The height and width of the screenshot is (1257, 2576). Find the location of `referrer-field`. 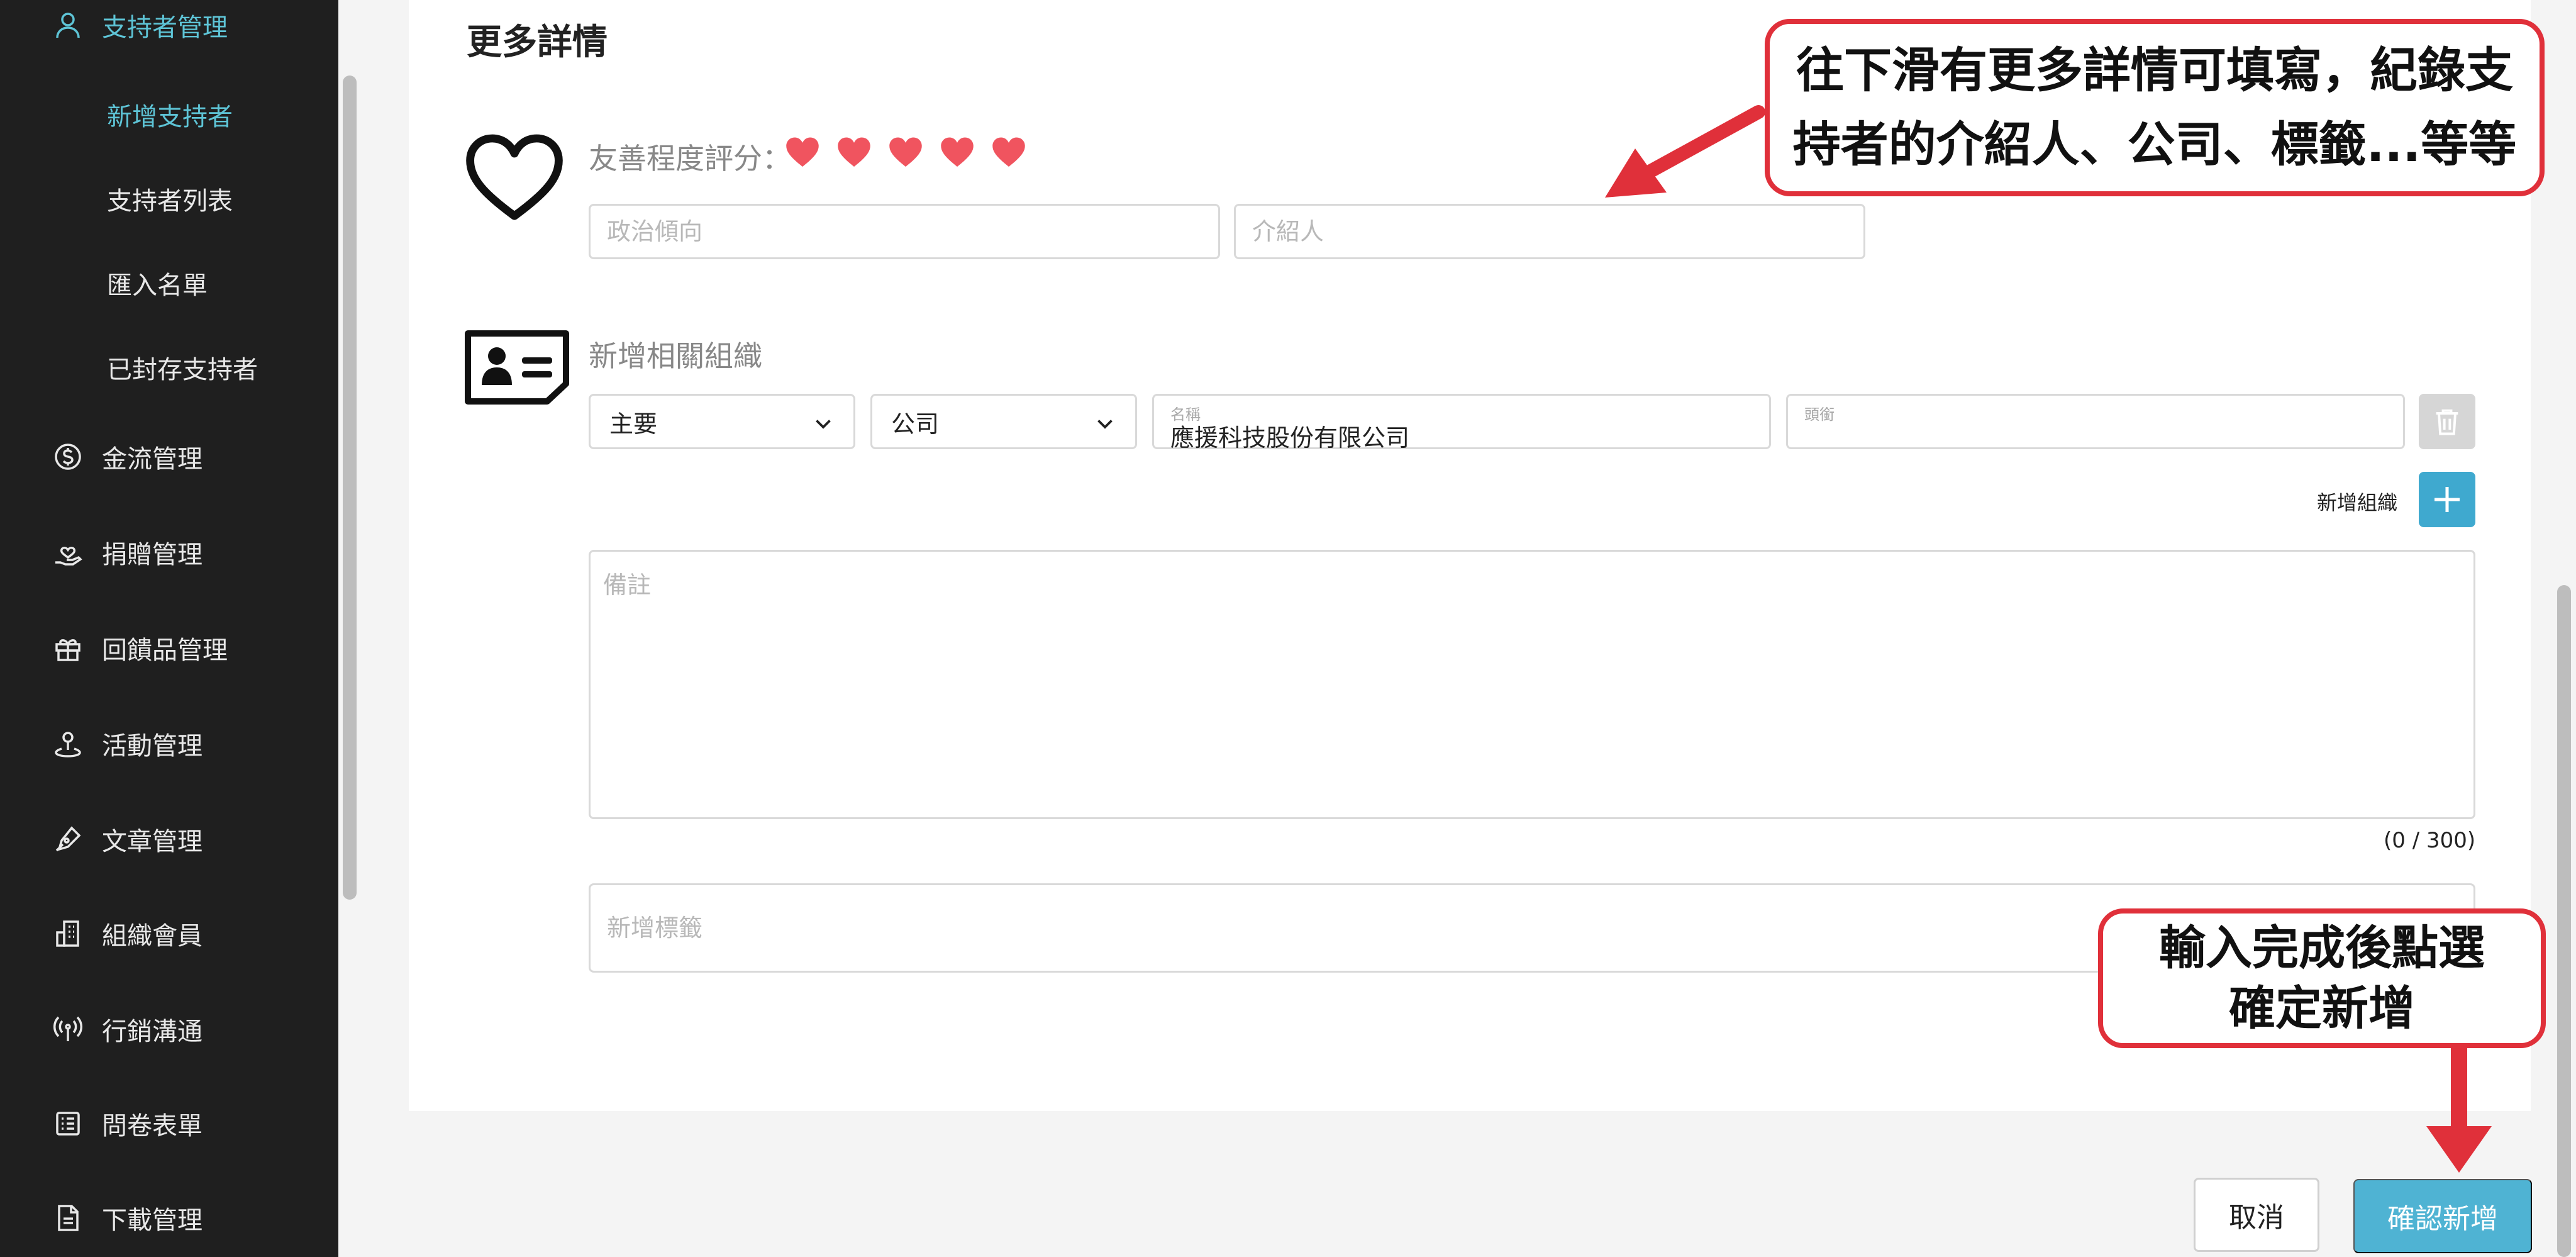

referrer-field is located at coordinates (1549, 231).